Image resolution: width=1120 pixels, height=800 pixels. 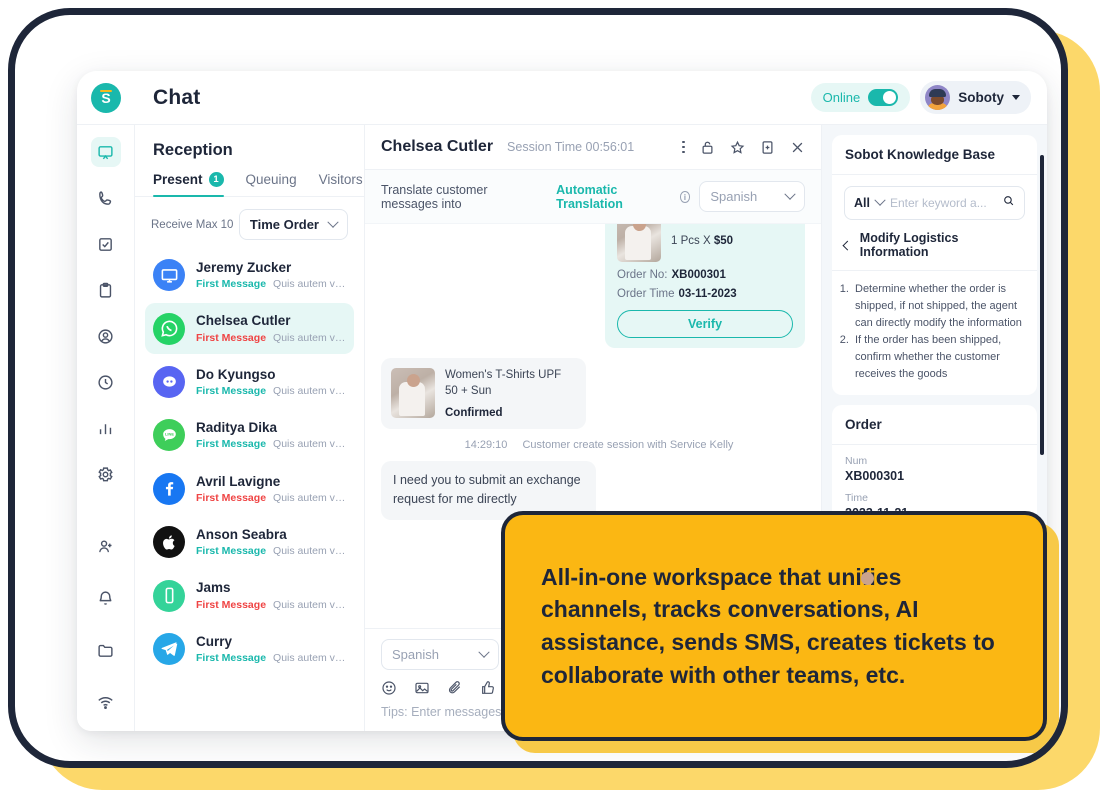 I want to click on monitor-icon, so click(x=169, y=275).